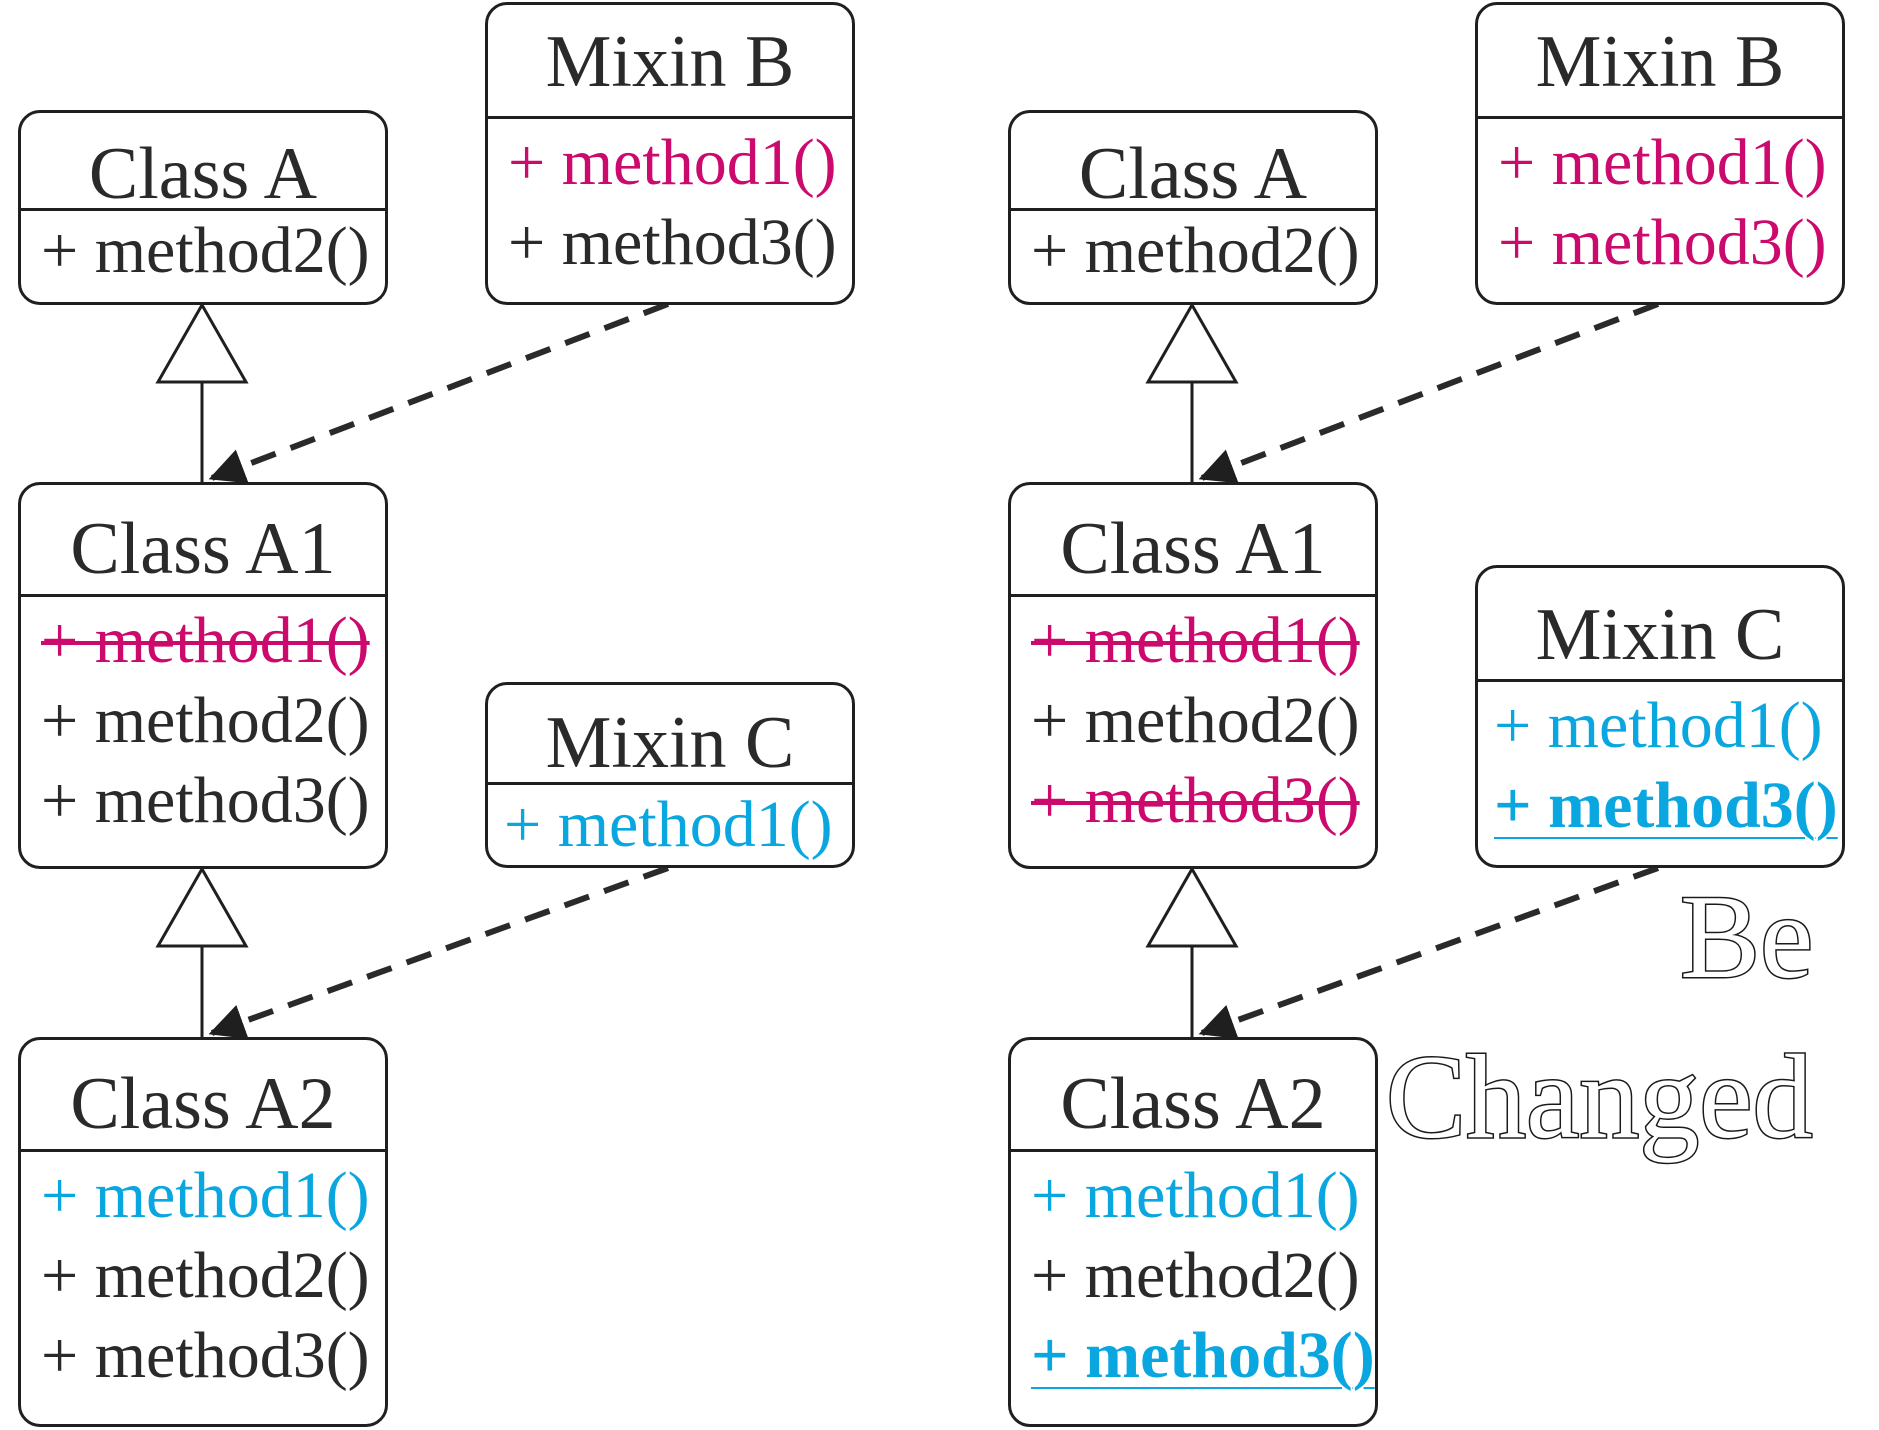 The image size is (1879, 1430). Describe the element at coordinates (1195, 1275) in the screenshot. I see `class-a2-method2-right: + method2()` at that location.